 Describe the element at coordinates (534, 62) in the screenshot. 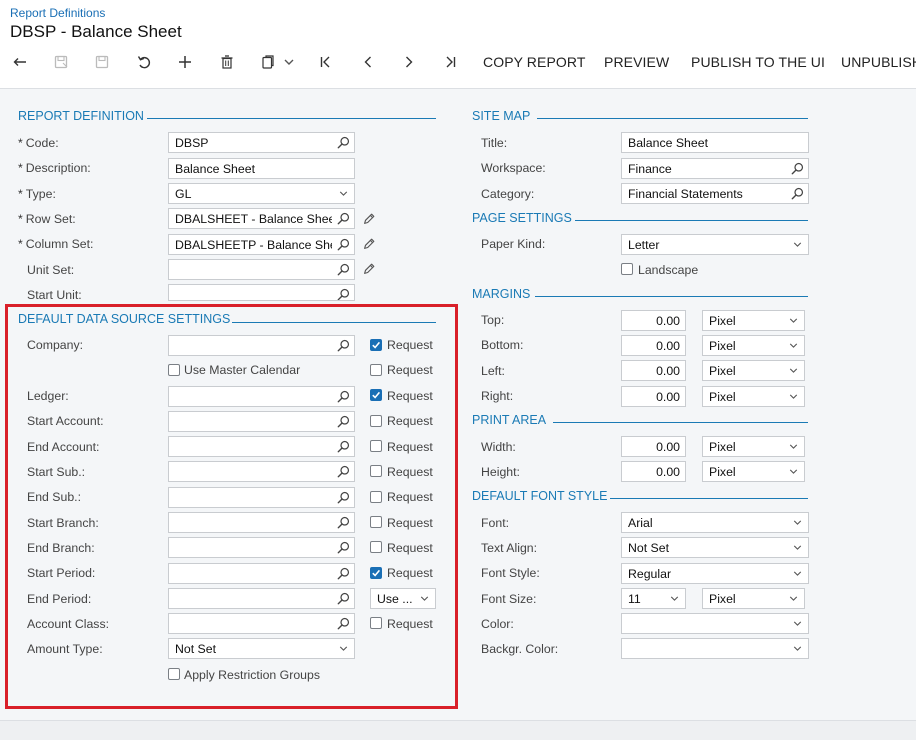

I see `copy-report-button: COPY REPORT` at that location.